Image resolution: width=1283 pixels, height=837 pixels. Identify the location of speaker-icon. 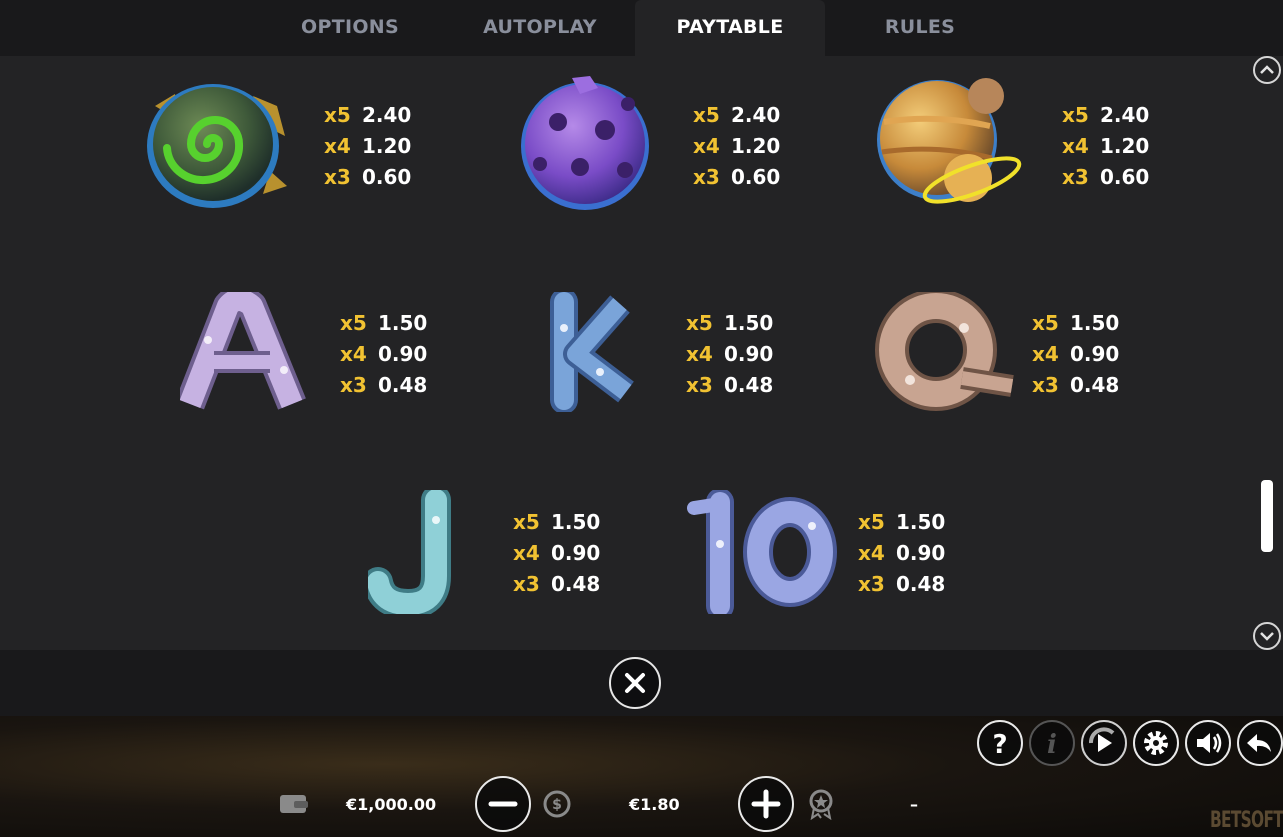
(1209, 743).